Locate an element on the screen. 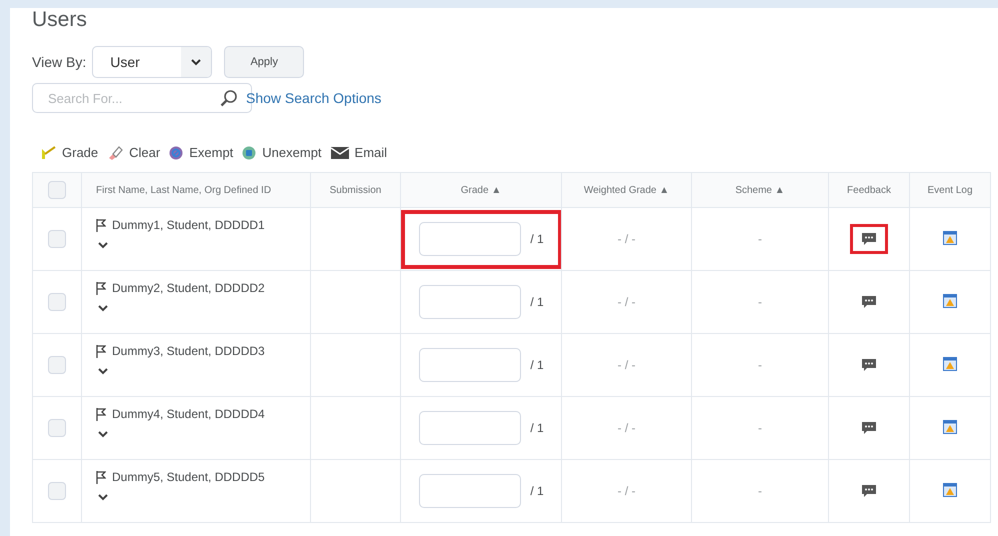 The image size is (998, 536). column-header: Submission is located at coordinates (355, 190).